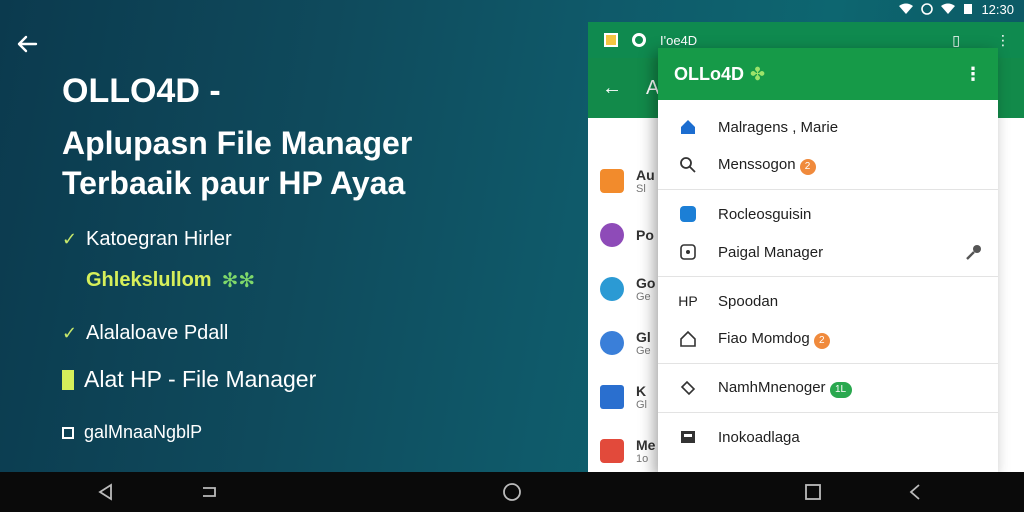  I want to click on menu-item-label: NamhMnenoger, so click(772, 387).